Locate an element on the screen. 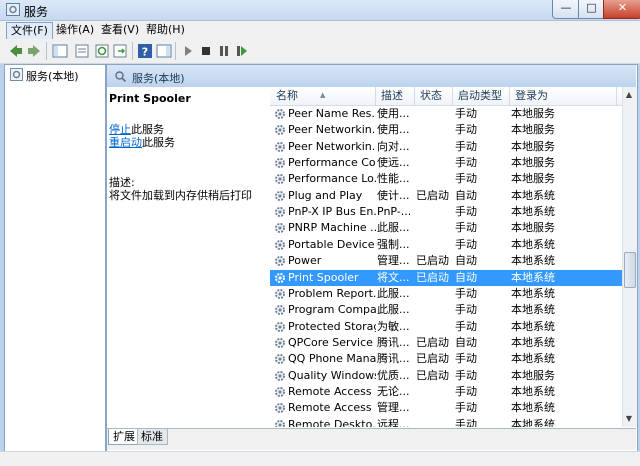 The height and width of the screenshot is (466, 640). table-row: Performance Co...使远... 手动 本地服务 is located at coordinates (446, 163).